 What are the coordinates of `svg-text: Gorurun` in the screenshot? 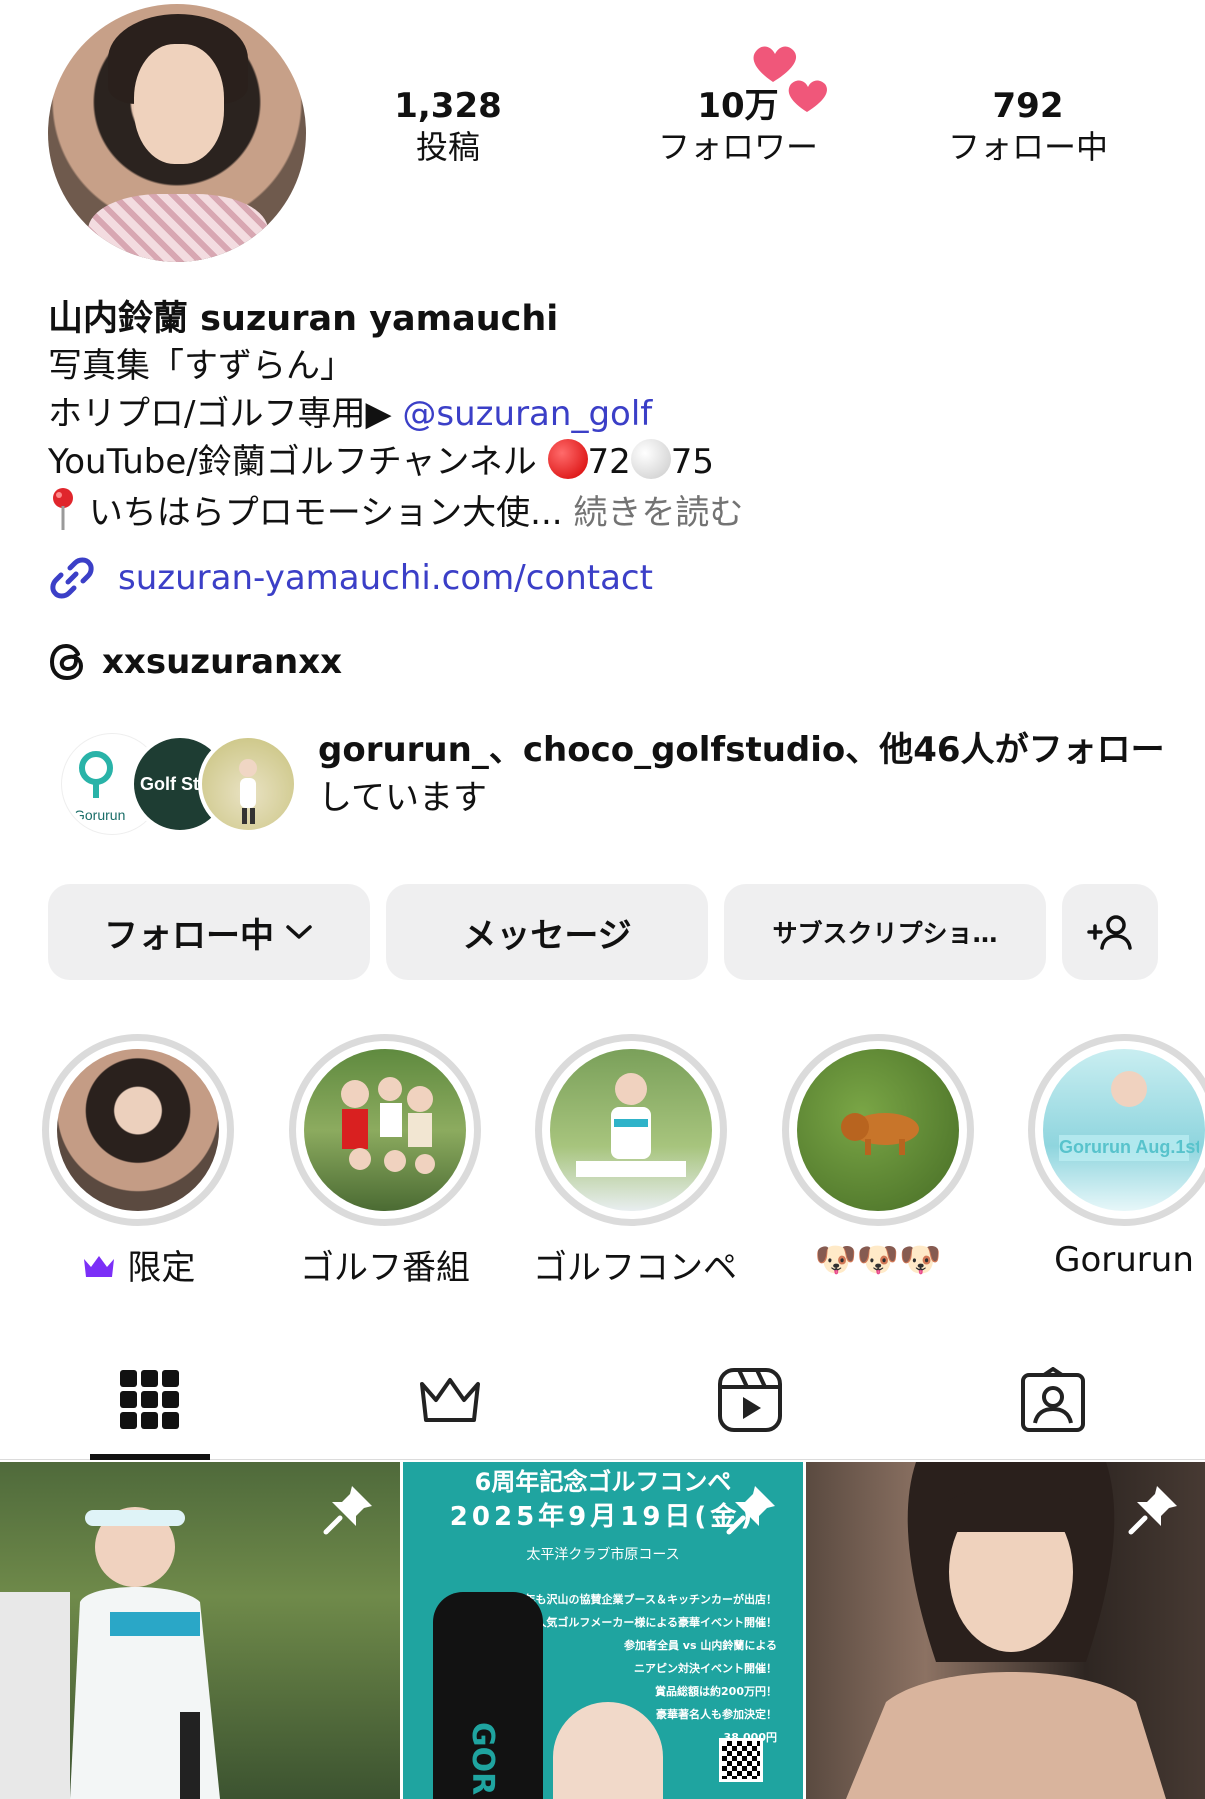 It's located at (99, 815).